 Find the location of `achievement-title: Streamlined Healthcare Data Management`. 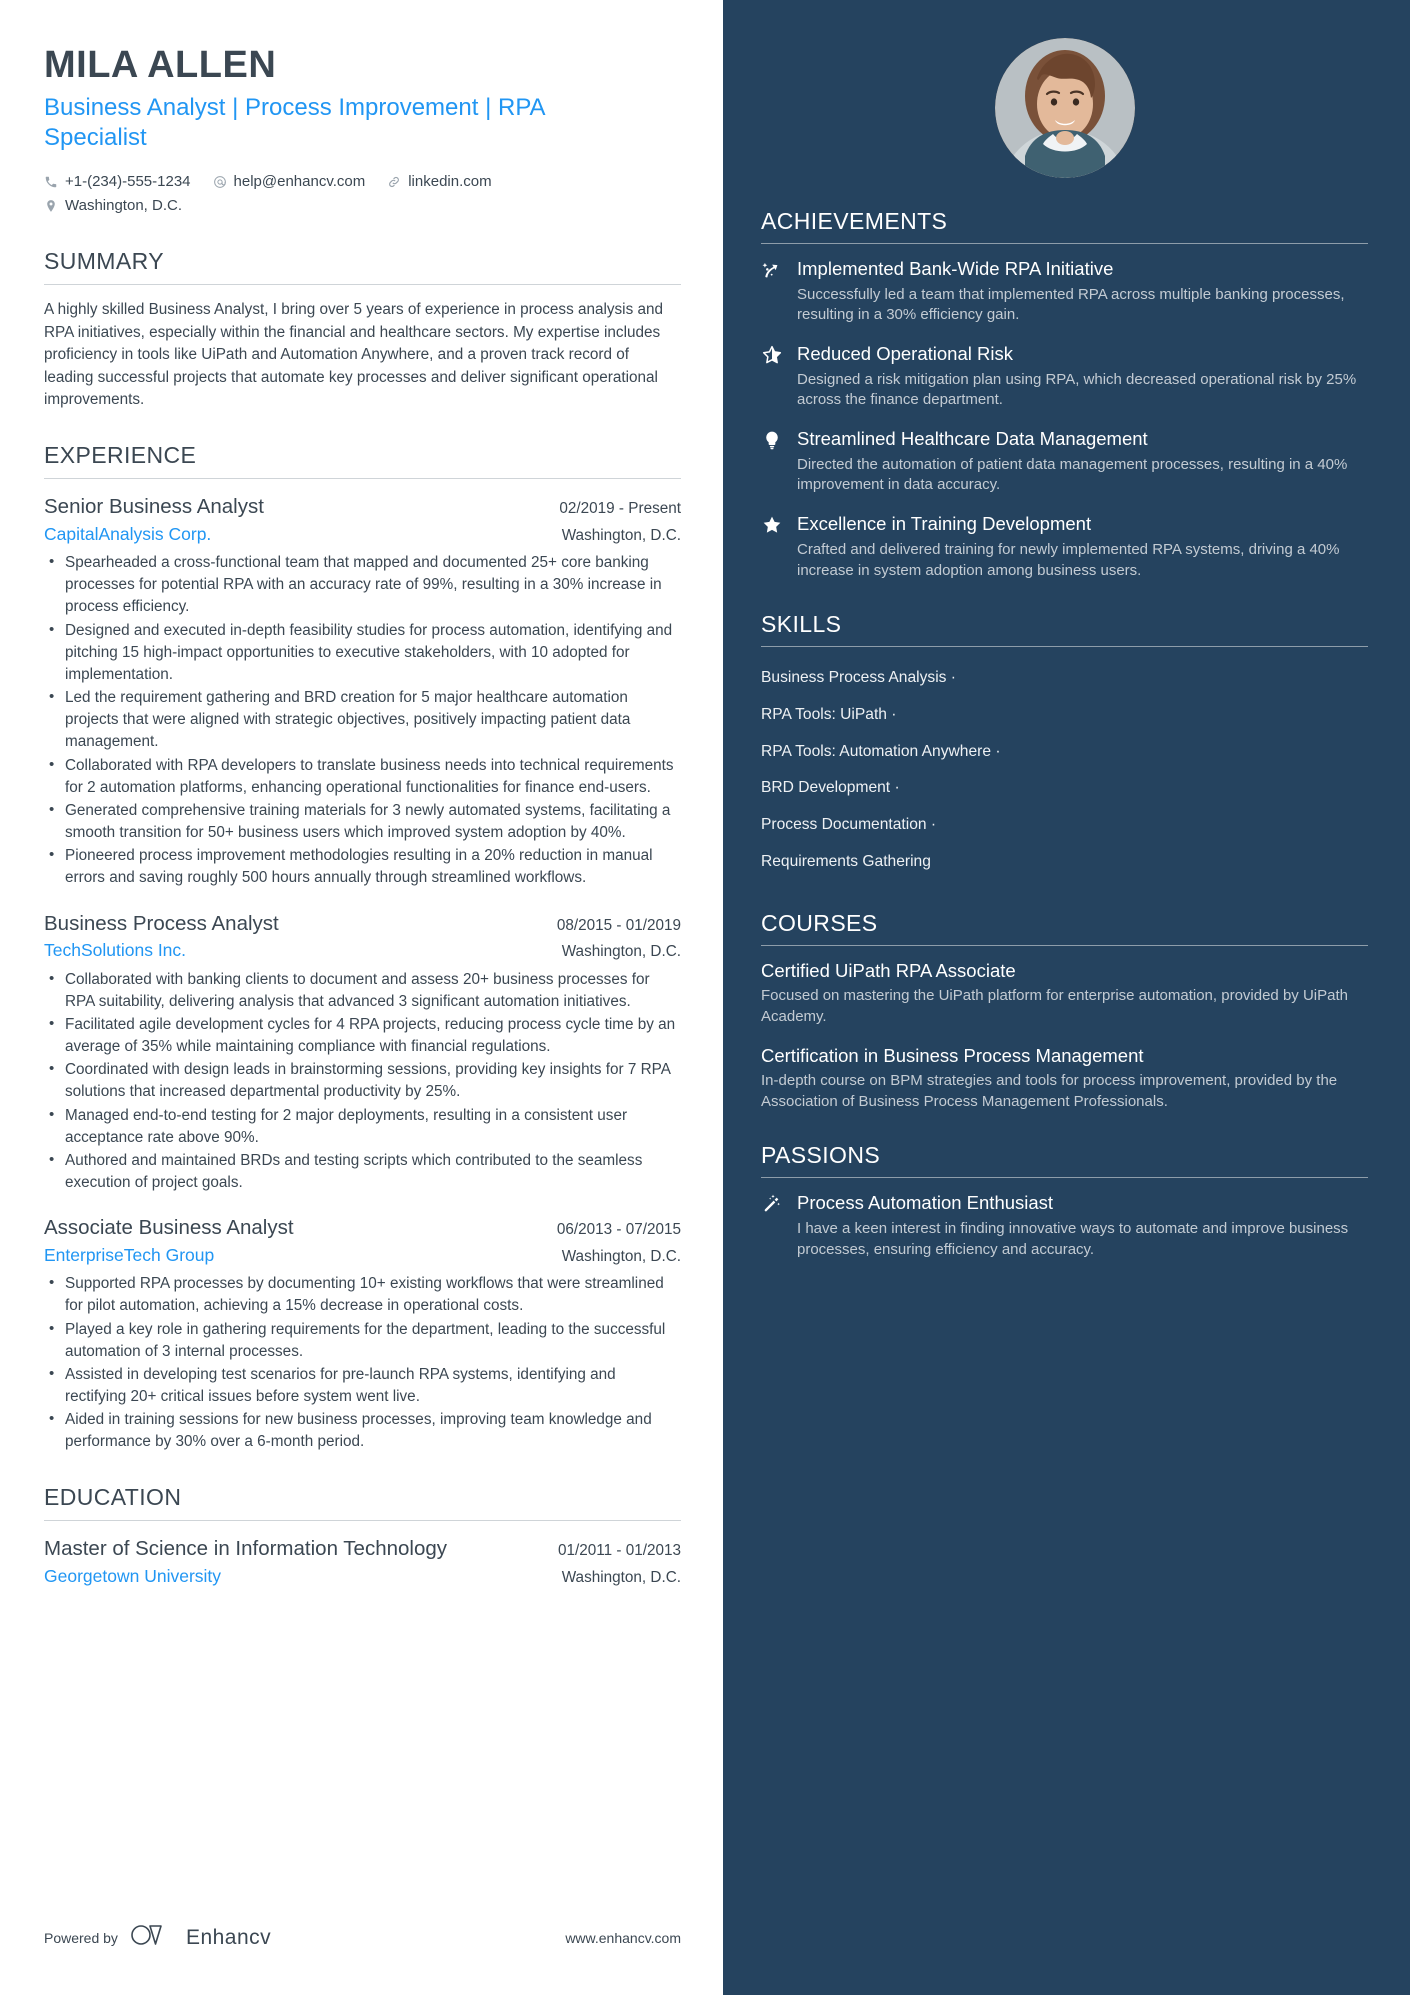

achievement-title: Streamlined Healthcare Data Management is located at coordinates (972, 439).